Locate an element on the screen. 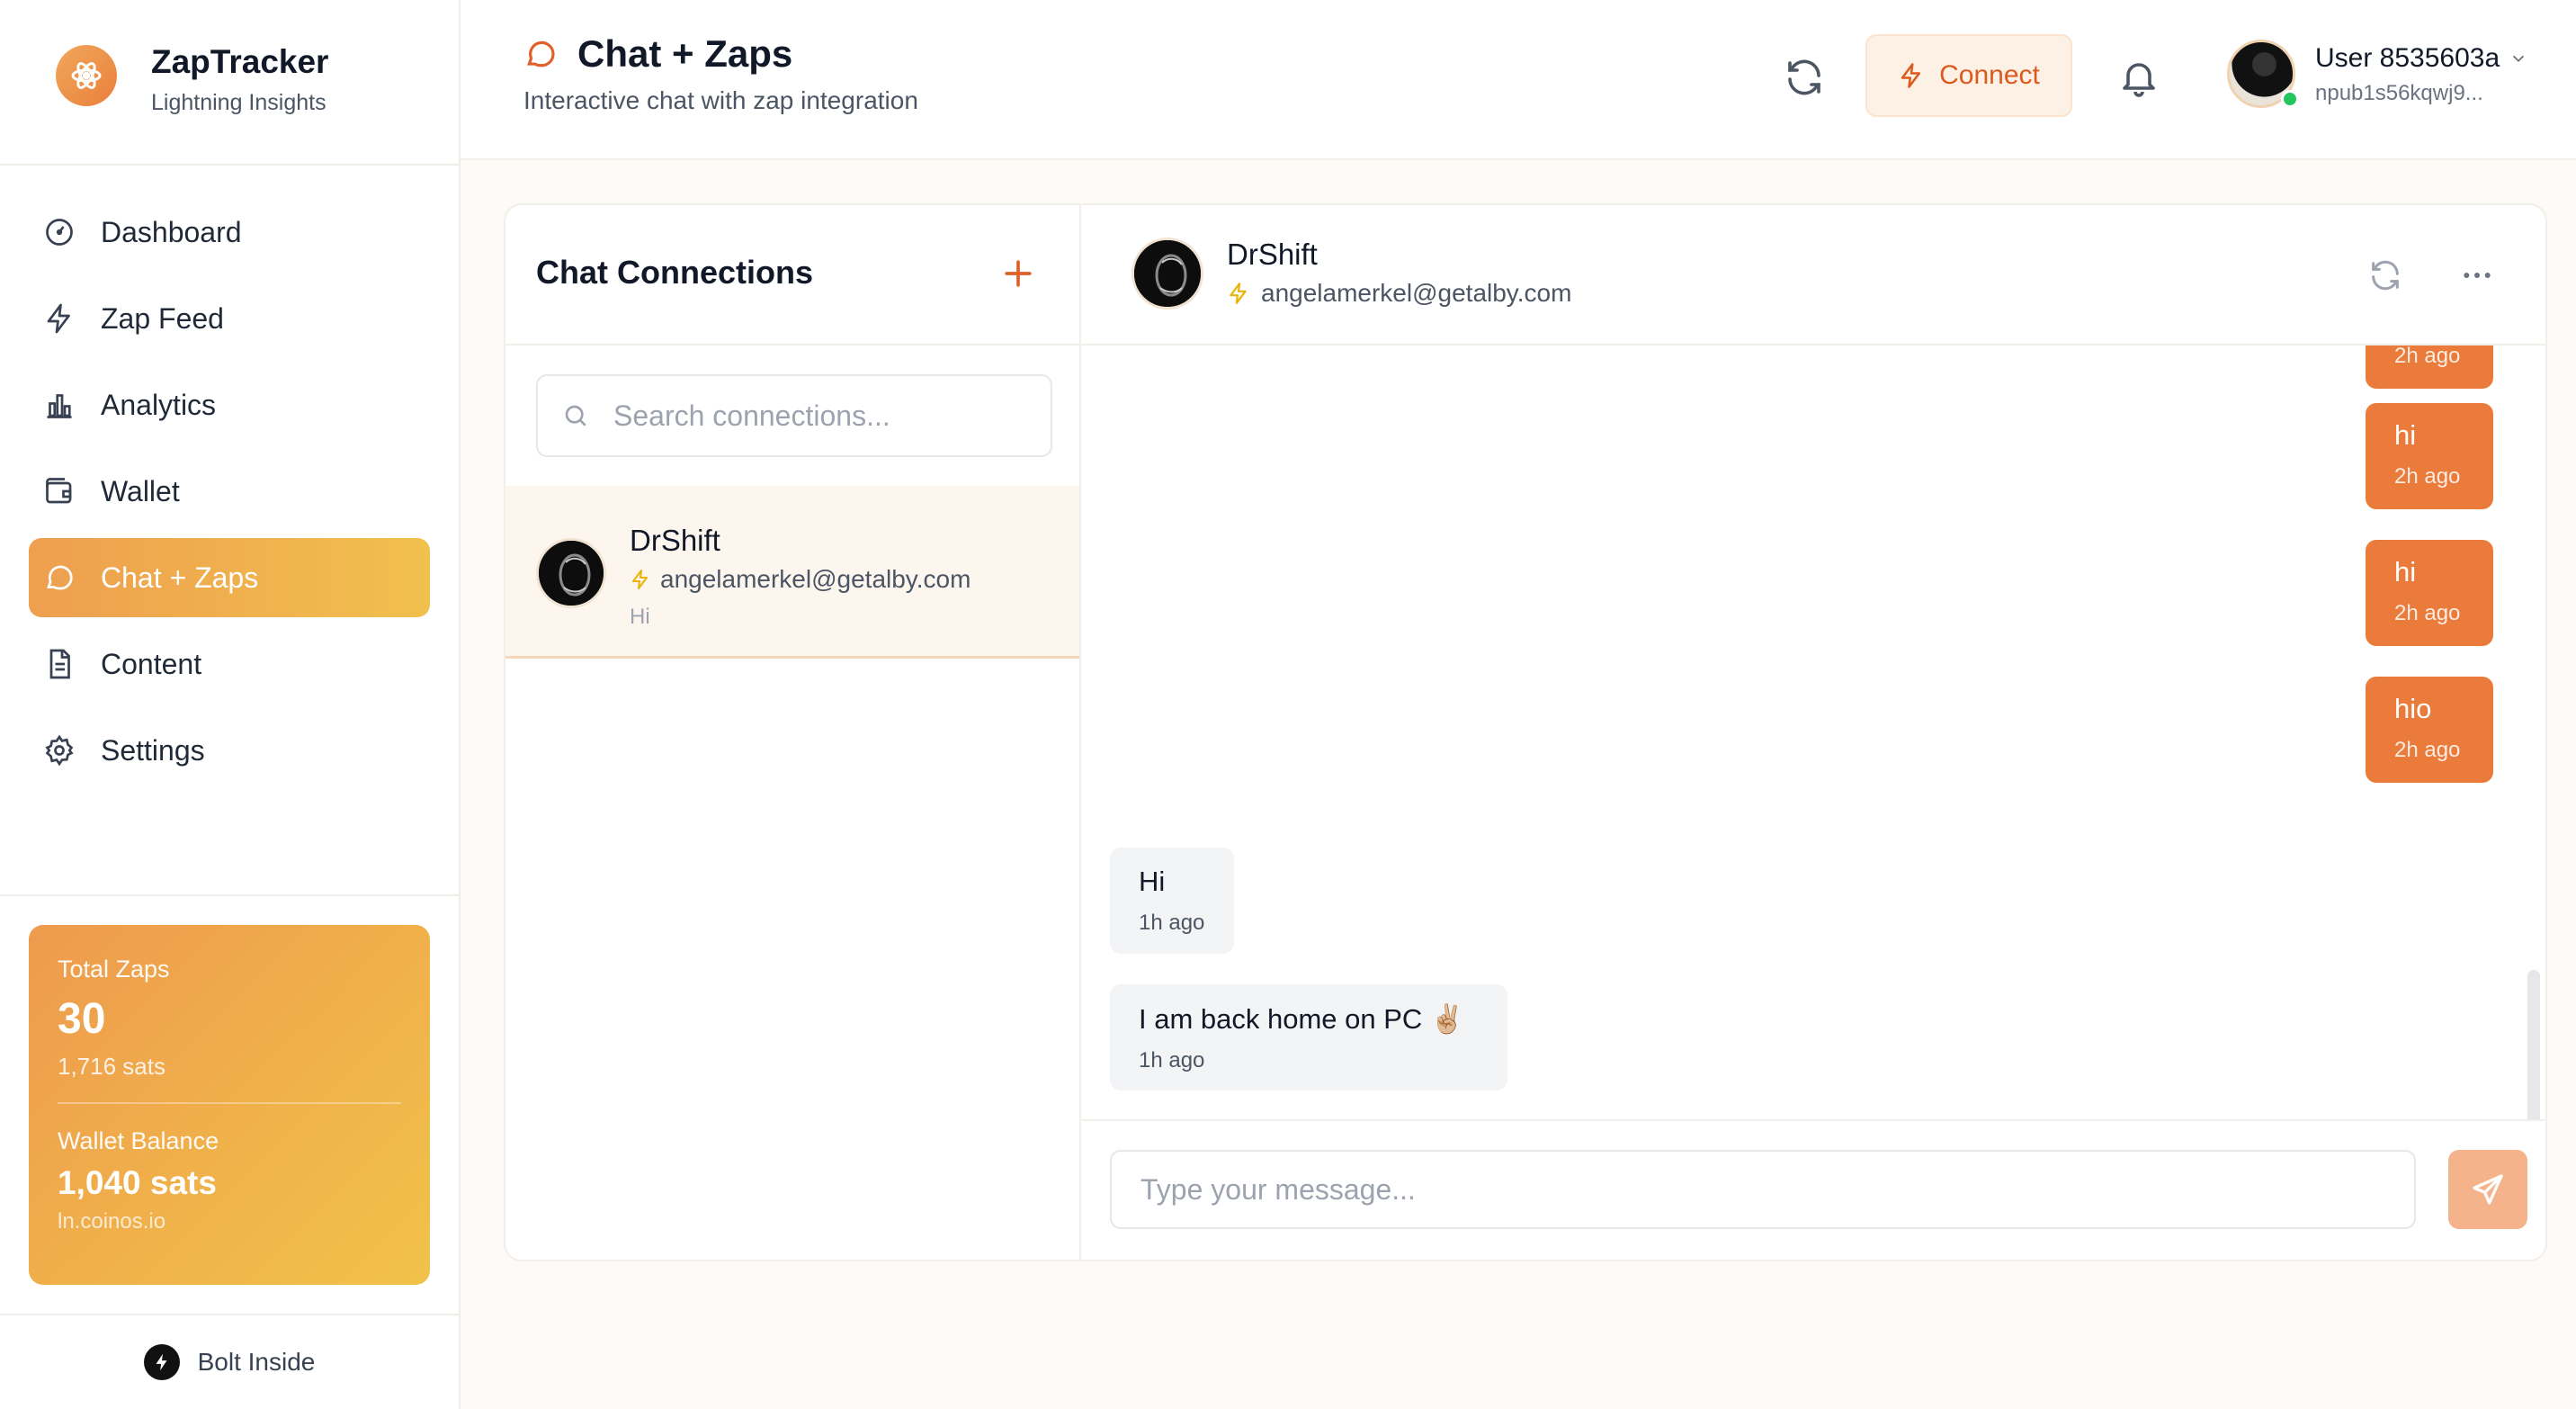  page-title: Chat + Zaps is located at coordinates (657, 54).